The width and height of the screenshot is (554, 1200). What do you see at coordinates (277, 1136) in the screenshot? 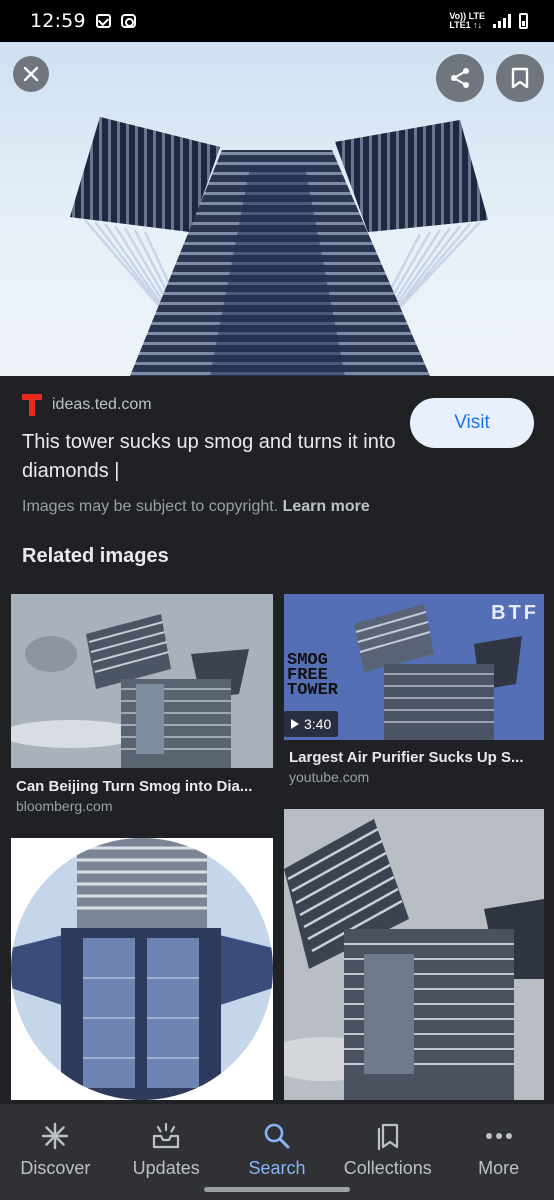
I see `search-icon` at bounding box center [277, 1136].